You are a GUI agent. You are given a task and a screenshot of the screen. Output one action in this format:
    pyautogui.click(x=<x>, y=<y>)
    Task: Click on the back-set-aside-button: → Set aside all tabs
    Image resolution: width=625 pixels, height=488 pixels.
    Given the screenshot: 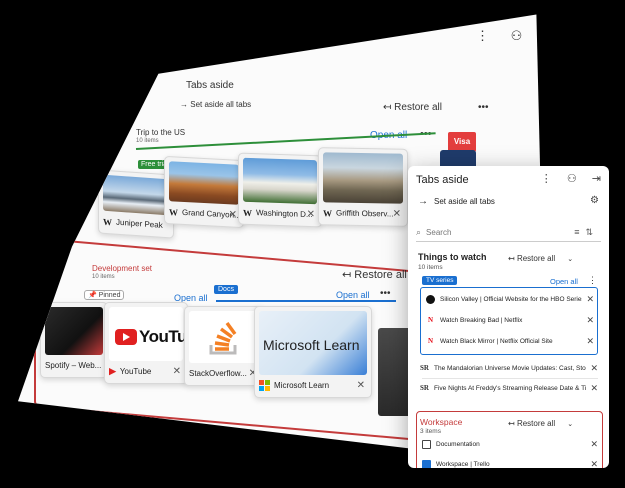 What is the action you would take?
    pyautogui.click(x=215, y=104)
    